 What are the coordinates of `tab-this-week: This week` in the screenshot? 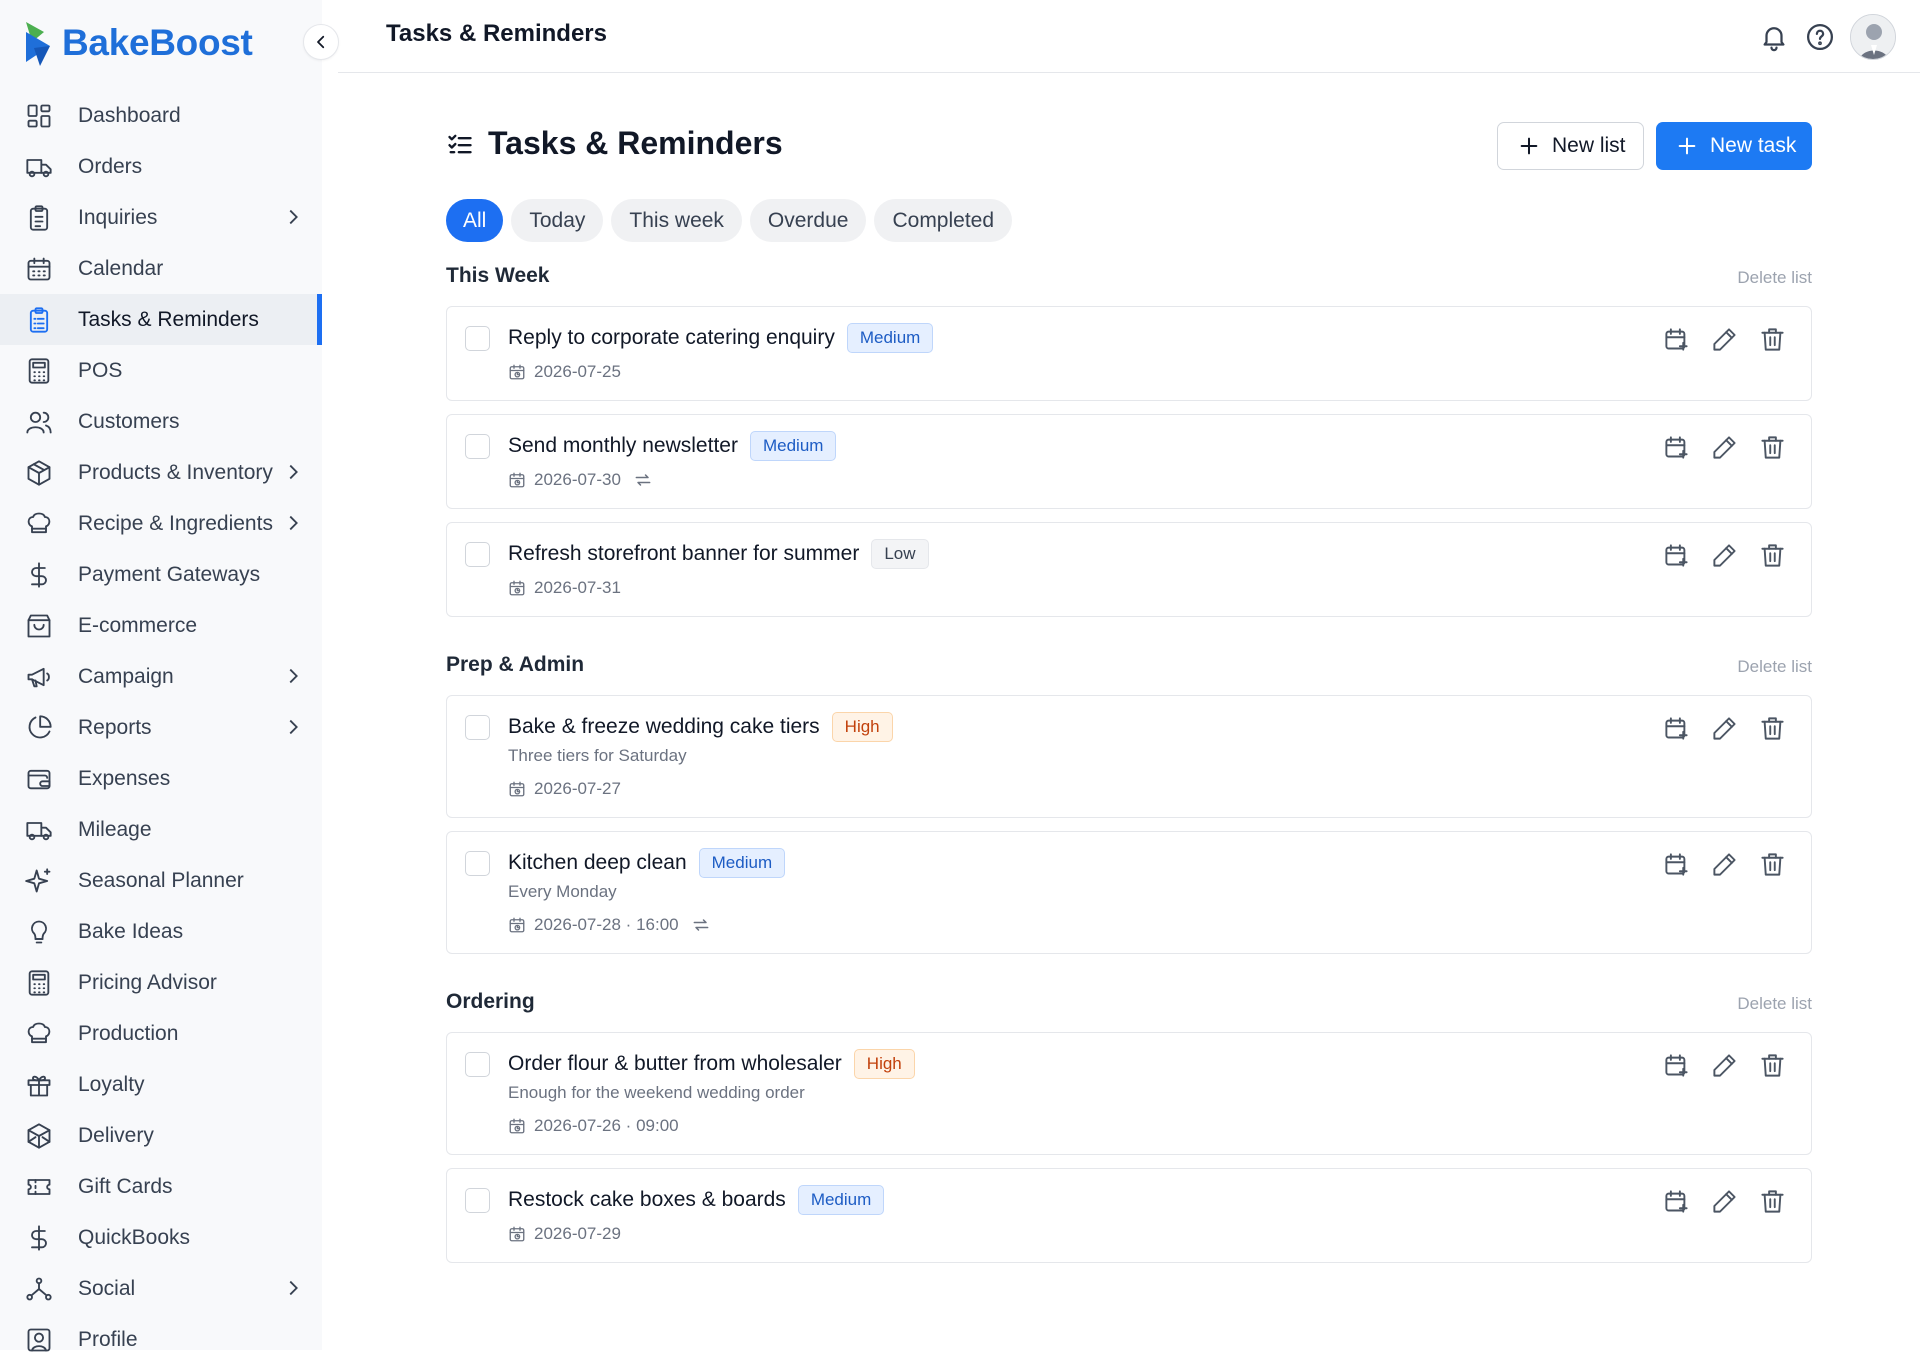 It's located at (676, 220).